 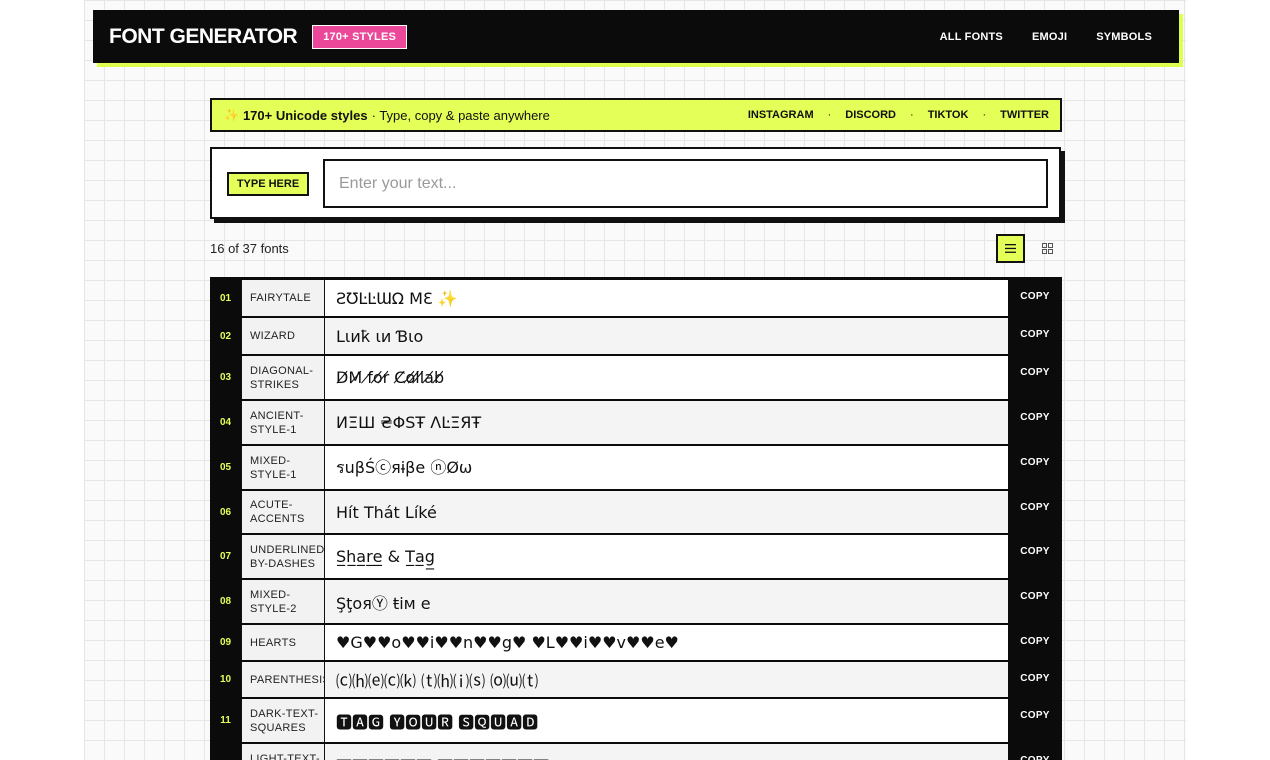 I want to click on font-row: 05 MIXED- STYLE-1 รuβŚⓒяɨβe ⓝØω COPY, so click(x=636, y=467).